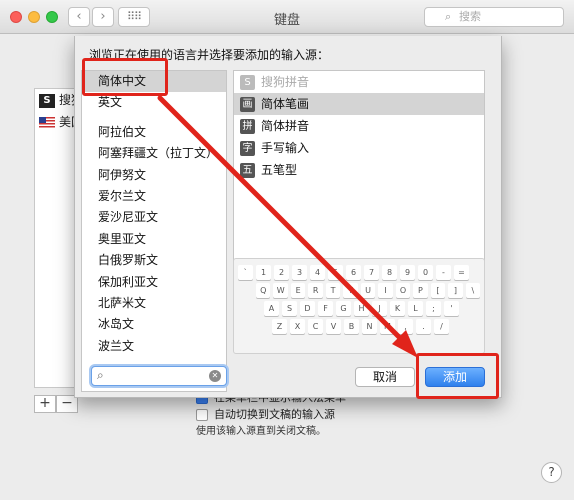 This screenshot has width=574, height=500. What do you see at coordinates (359, 126) in the screenshot?
I see `source-item-simplified-pinyin: 拼简体拼音` at bounding box center [359, 126].